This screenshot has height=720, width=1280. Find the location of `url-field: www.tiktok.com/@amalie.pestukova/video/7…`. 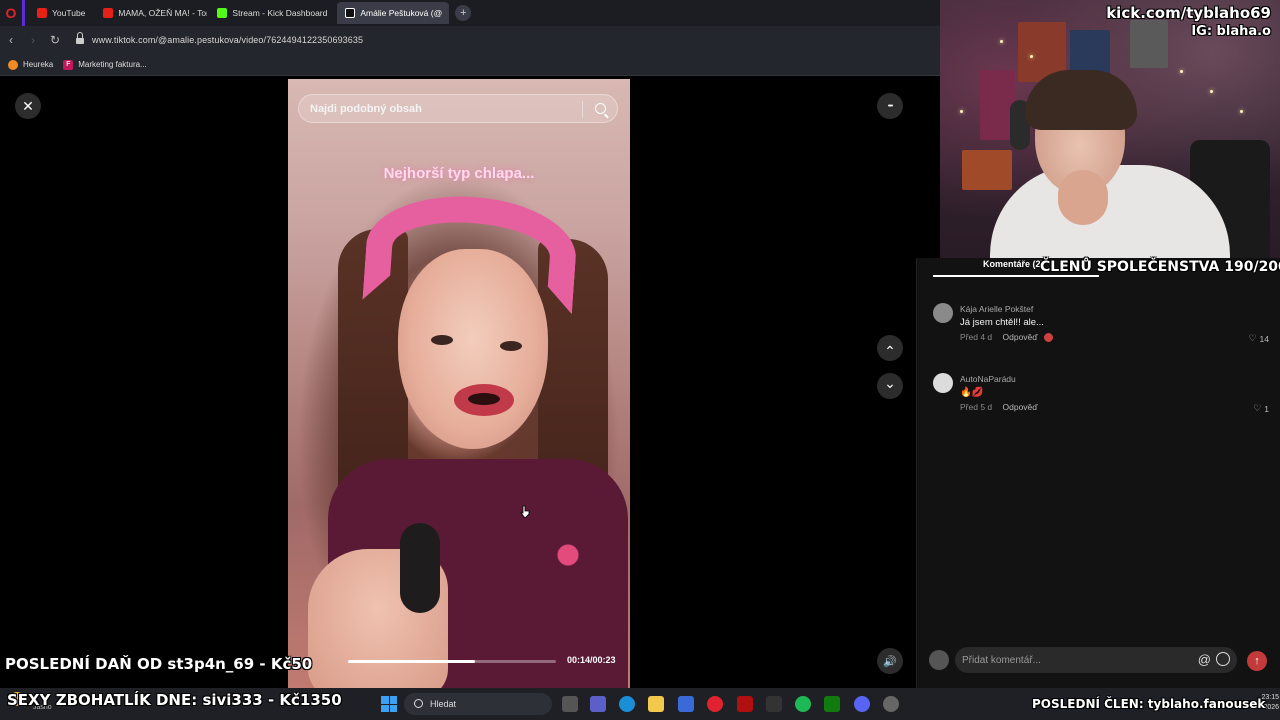

url-field: www.tiktok.com/@amalie.pestukova/video/7… is located at coordinates (227, 40).